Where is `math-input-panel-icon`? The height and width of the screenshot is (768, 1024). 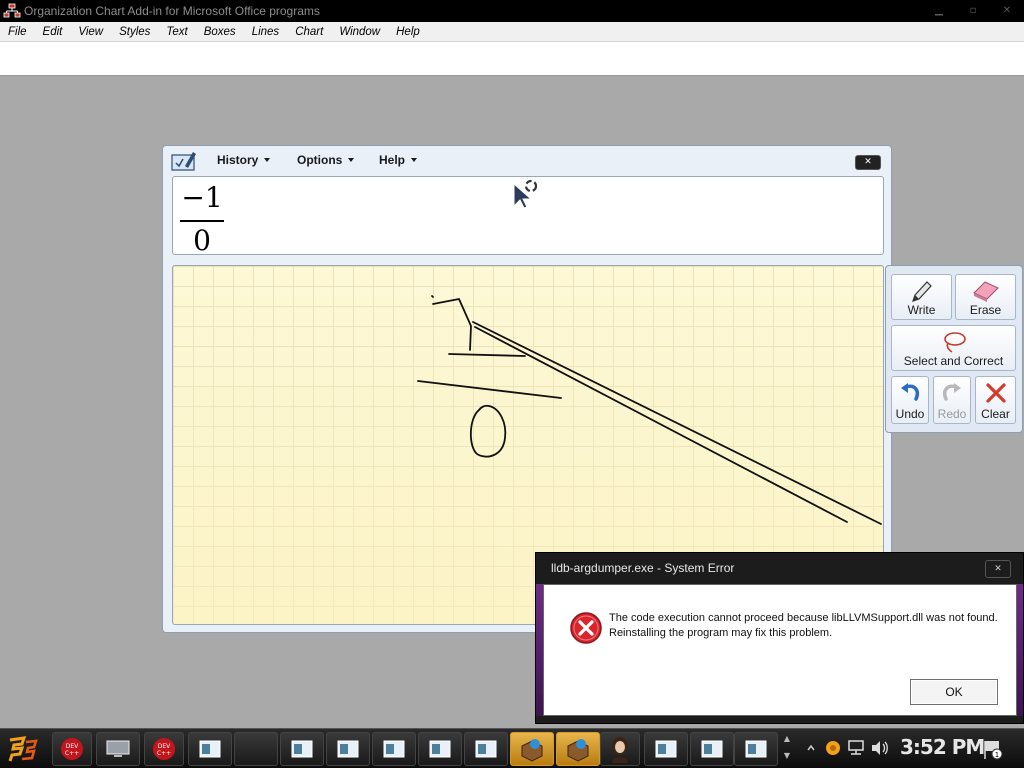
math-input-panel-icon is located at coordinates (183, 161).